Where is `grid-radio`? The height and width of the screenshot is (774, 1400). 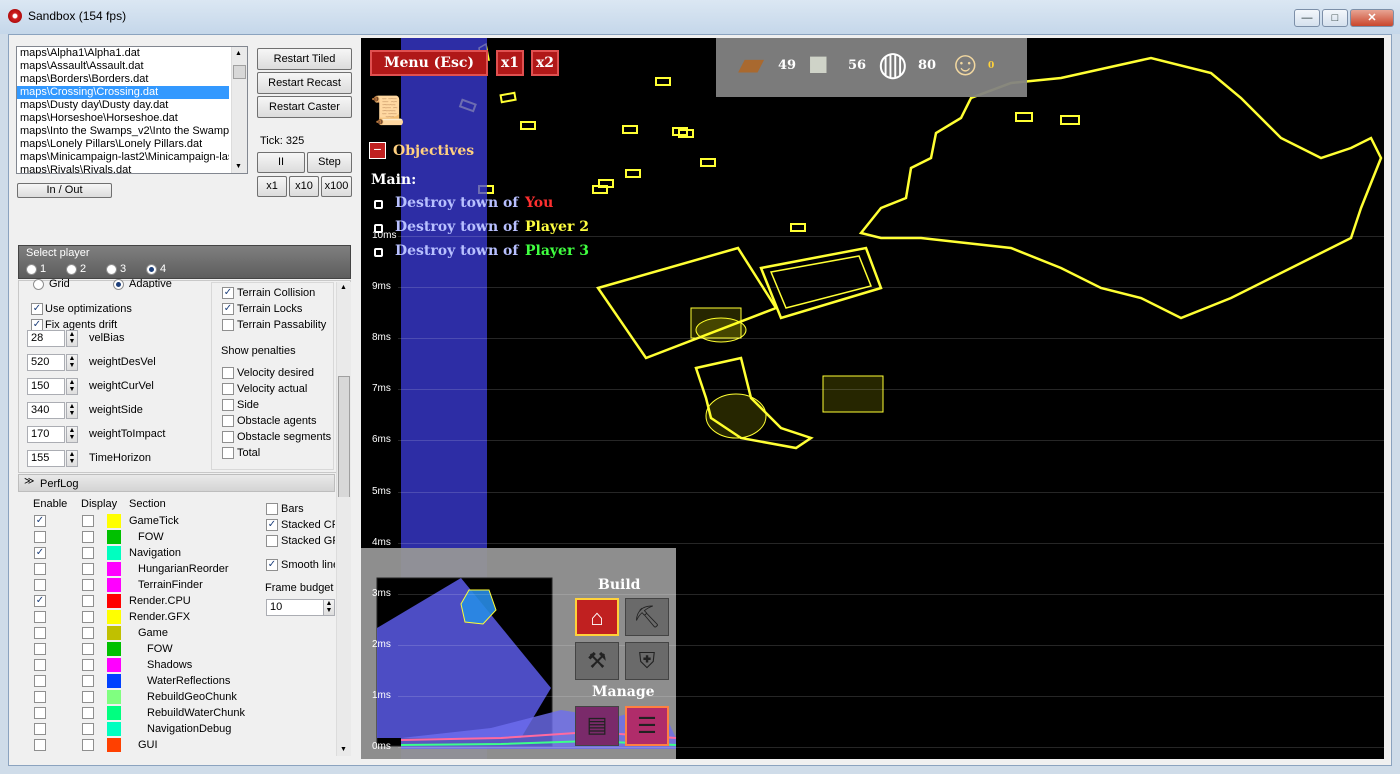
grid-radio is located at coordinates (38, 284).